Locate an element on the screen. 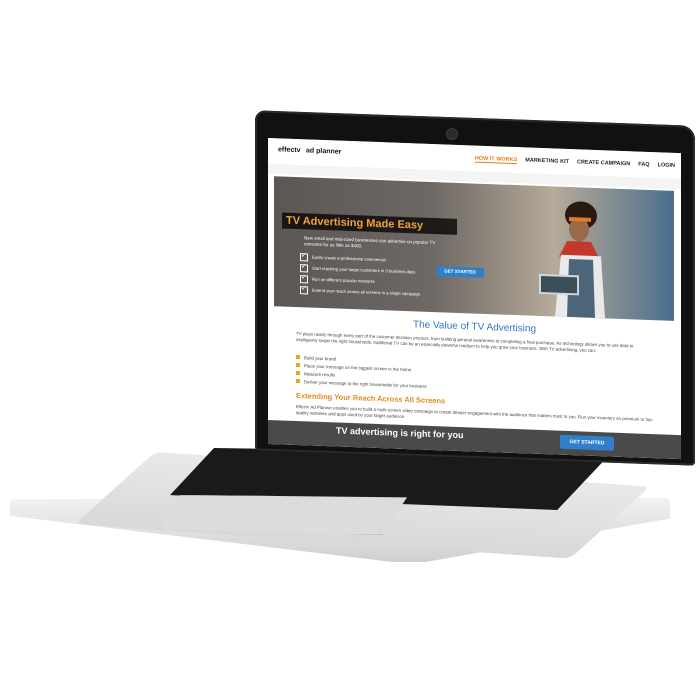 The height and width of the screenshot is (700, 700). checklist-text: Easily create a professional commercial is located at coordinates (349, 258).